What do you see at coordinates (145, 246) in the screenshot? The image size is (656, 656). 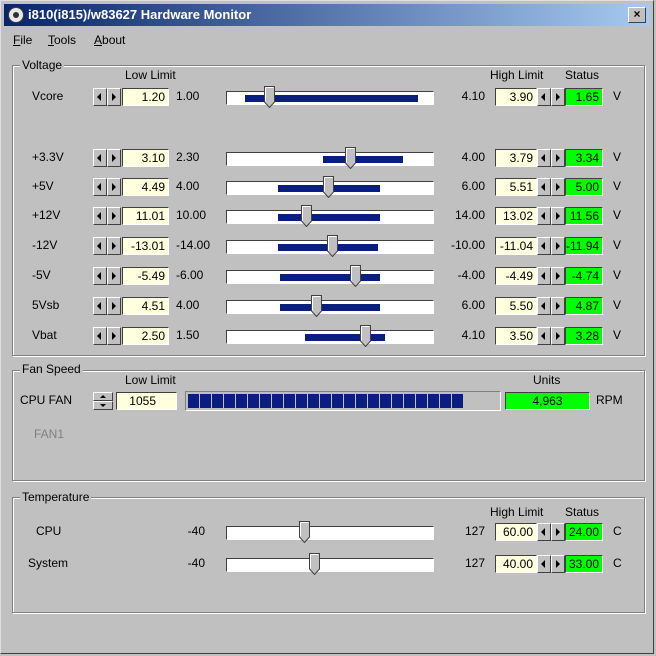 I see `low-limit-field: -13.01` at bounding box center [145, 246].